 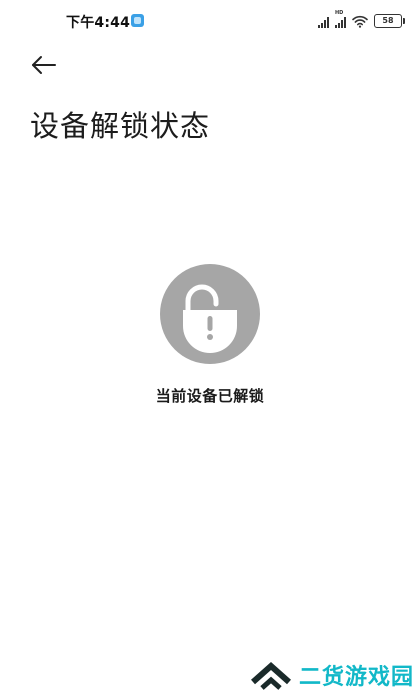 What do you see at coordinates (210, 20) in the screenshot?
I see `status-bar: 下午4:44 58` at bounding box center [210, 20].